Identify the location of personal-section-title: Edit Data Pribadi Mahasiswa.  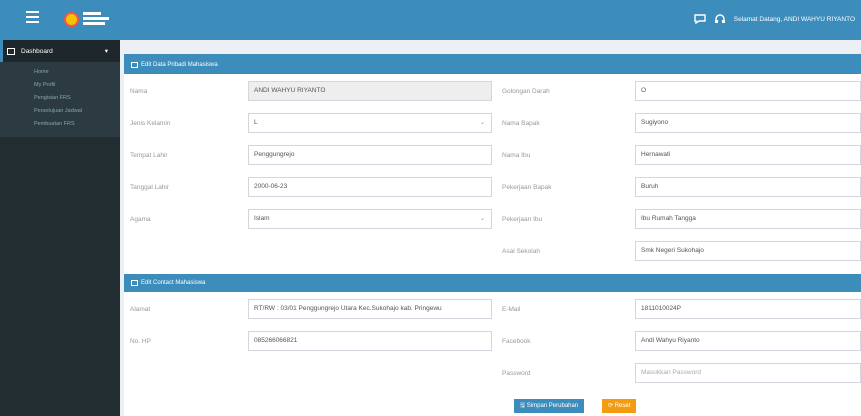
(179, 65).